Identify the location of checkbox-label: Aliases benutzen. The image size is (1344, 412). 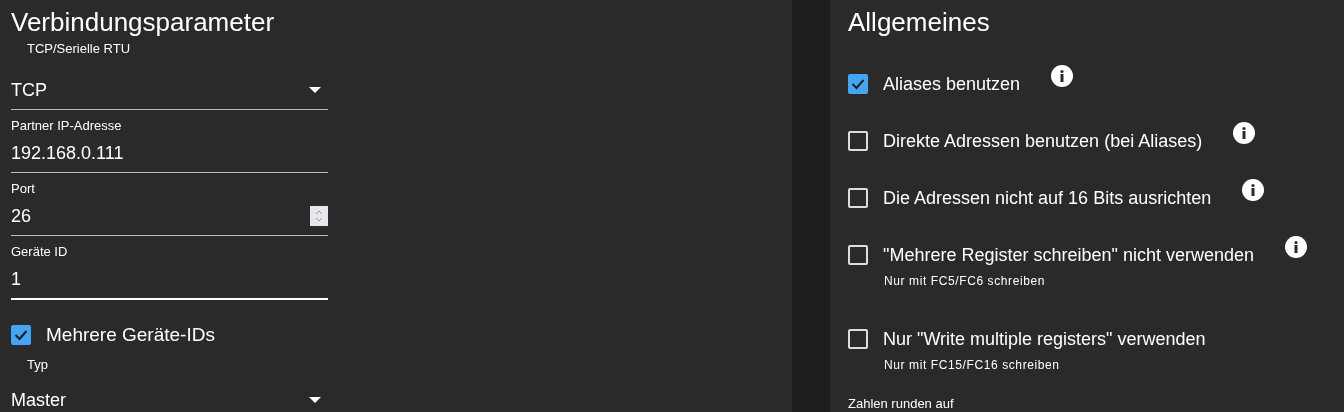
(952, 84).